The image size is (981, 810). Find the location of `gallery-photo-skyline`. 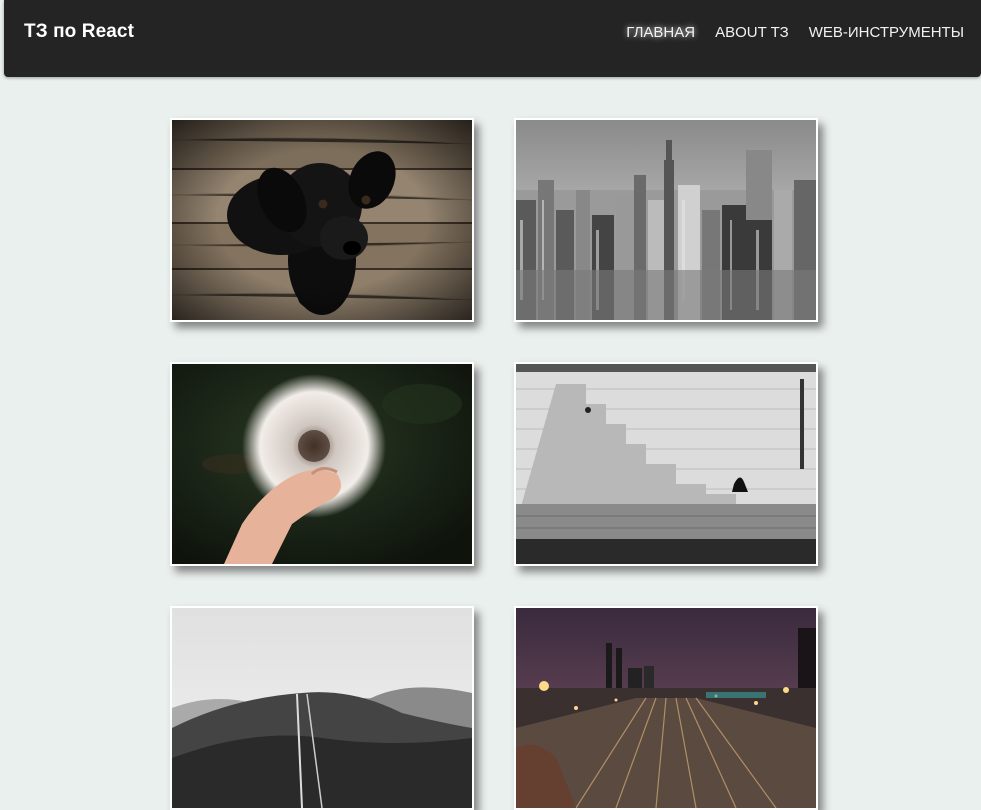

gallery-photo-skyline is located at coordinates (666, 220).